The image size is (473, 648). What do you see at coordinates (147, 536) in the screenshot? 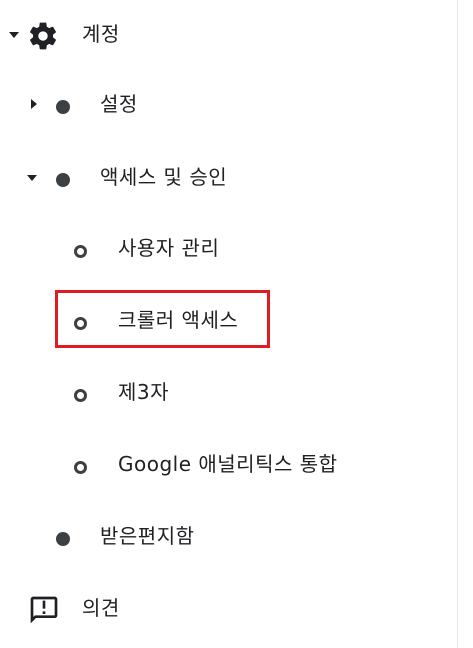
I see `nav-item-label: 받은편지함` at bounding box center [147, 536].